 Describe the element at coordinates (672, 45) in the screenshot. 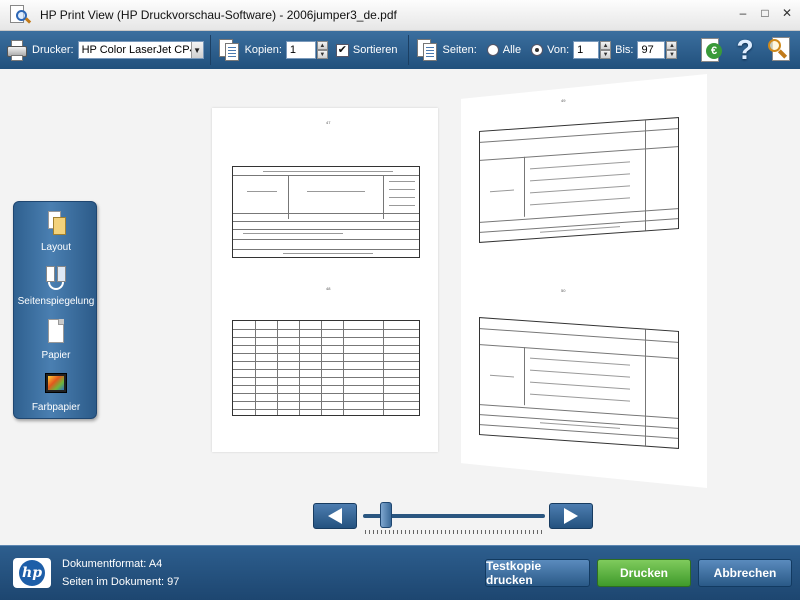

I see `to-up-arrow-icon: ▲` at that location.